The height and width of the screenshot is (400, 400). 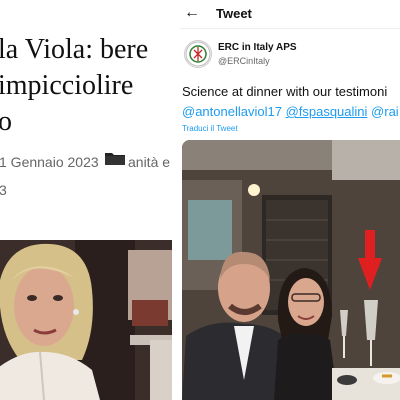 I want to click on panel-divider, so click(x=176, y=200).